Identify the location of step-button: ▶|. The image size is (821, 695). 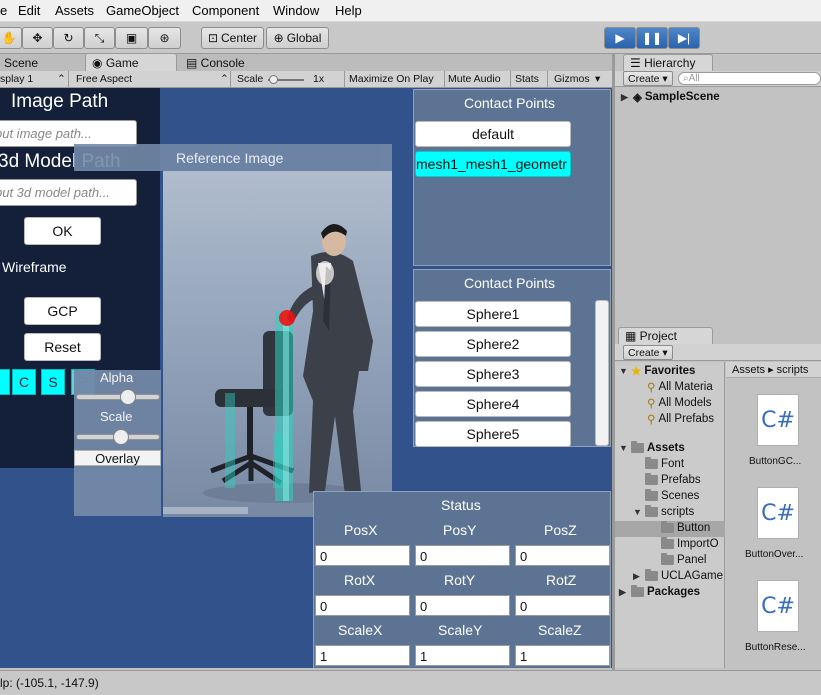
(684, 38).